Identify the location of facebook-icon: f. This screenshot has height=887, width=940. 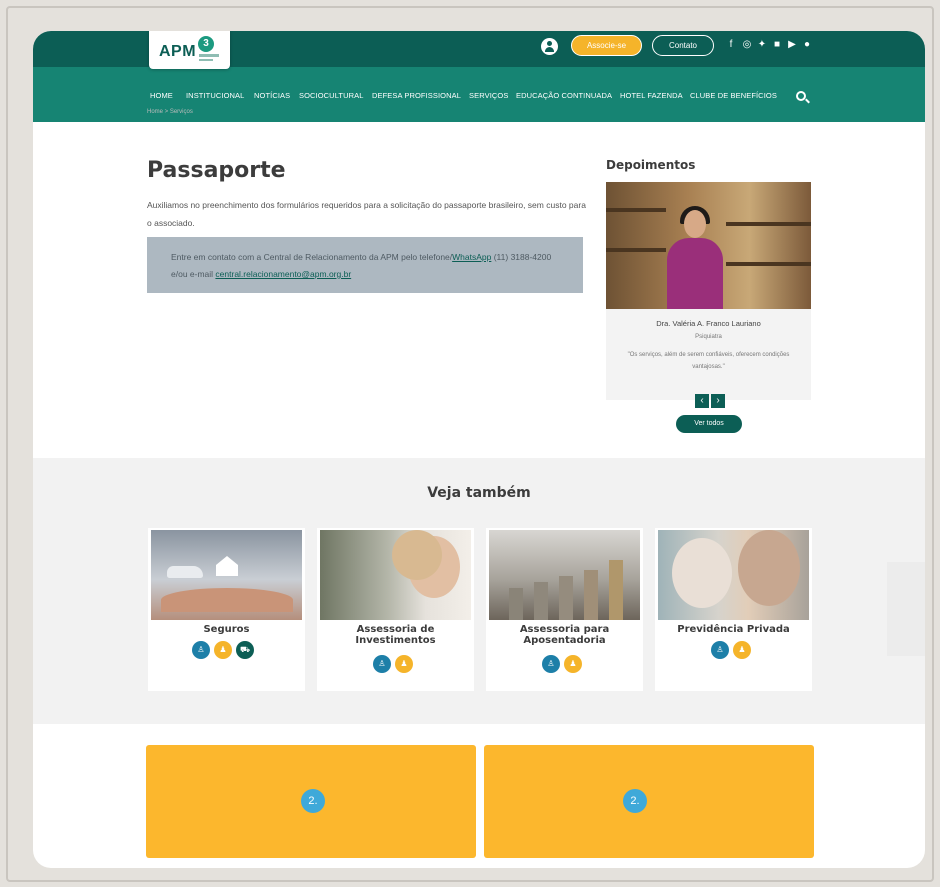
(731, 45).